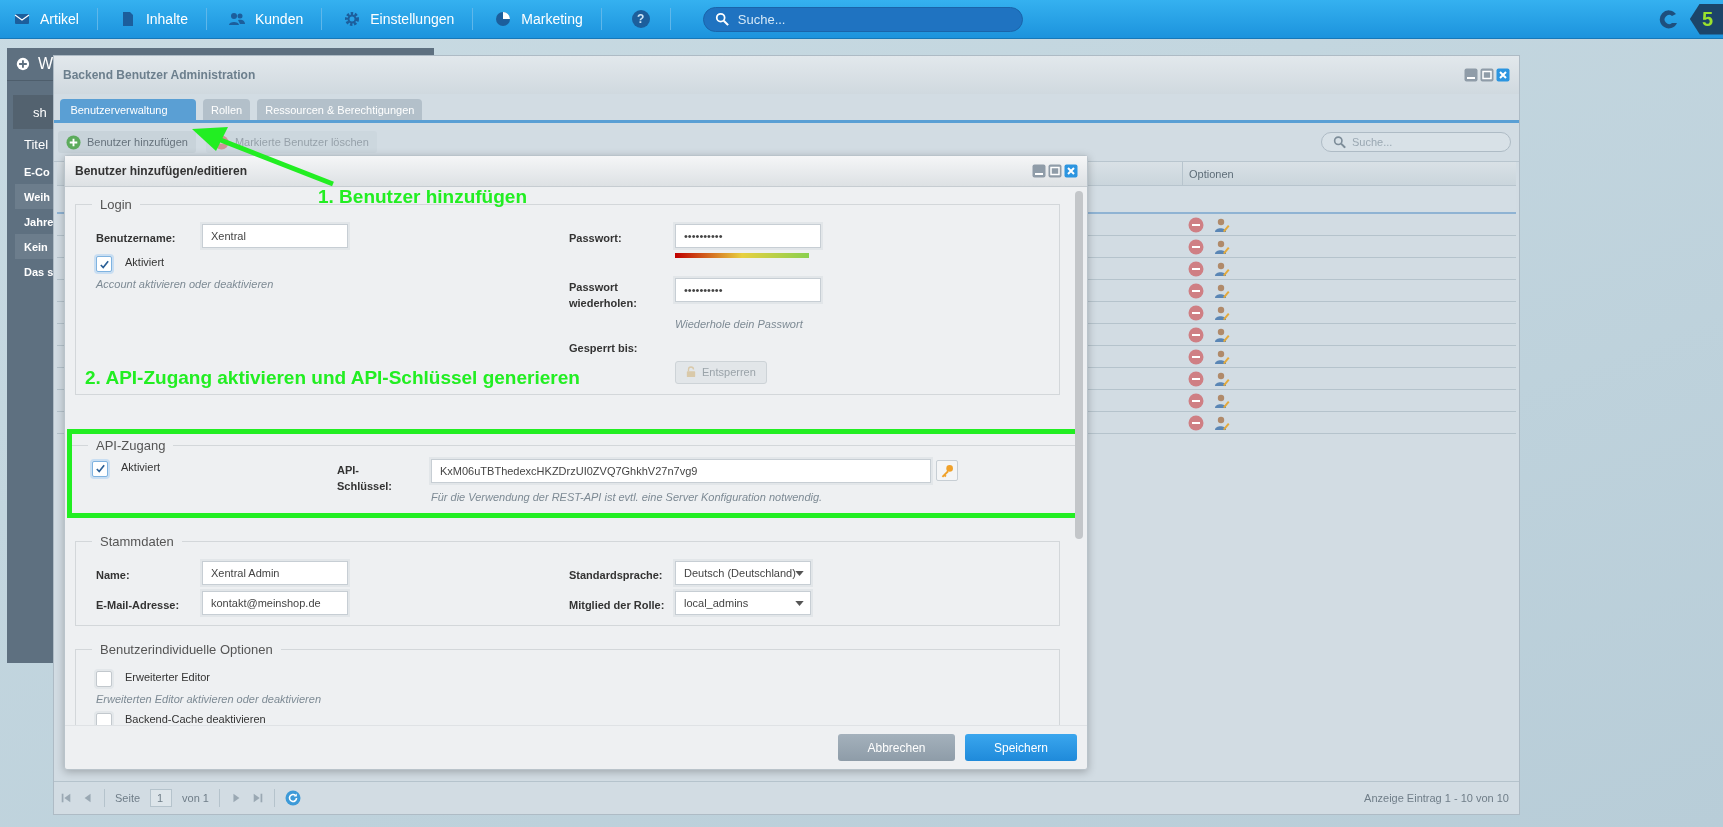 Image resolution: width=1723 pixels, height=827 pixels. Describe the element at coordinates (88, 798) in the screenshot. I see `previous-page-icon` at that location.